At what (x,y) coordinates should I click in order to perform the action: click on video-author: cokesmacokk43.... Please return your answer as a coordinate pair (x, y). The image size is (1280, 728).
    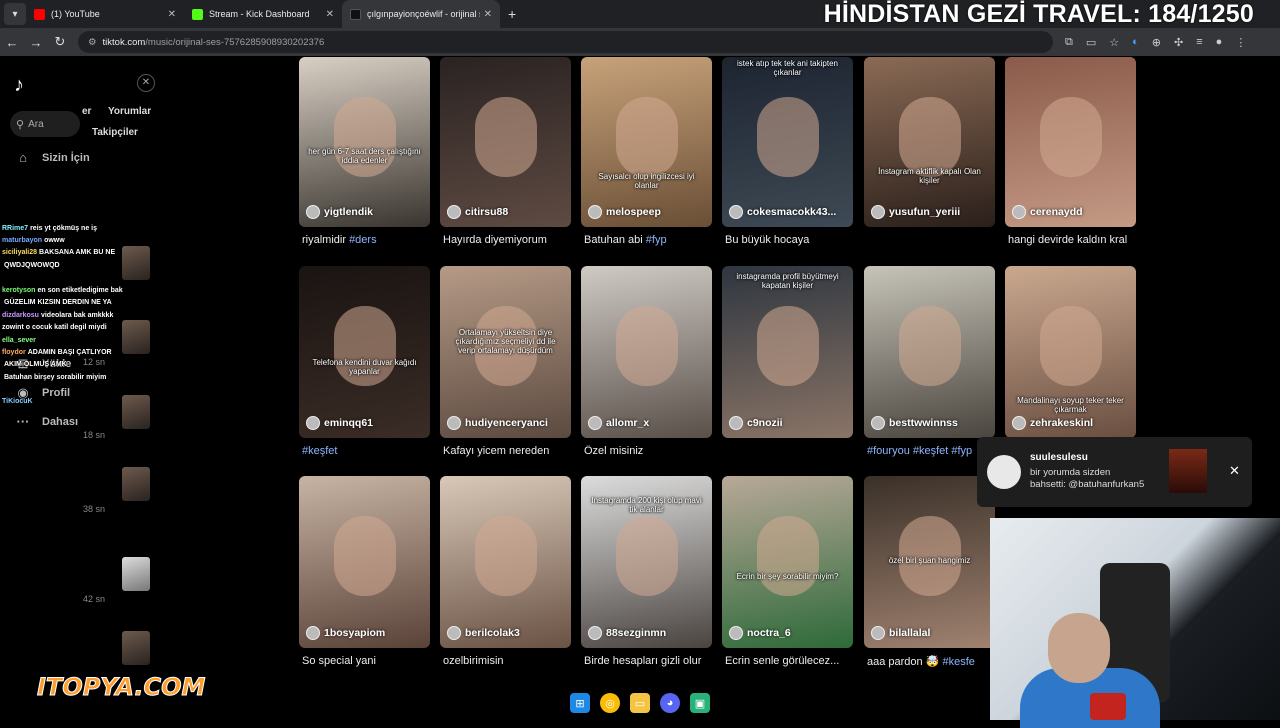
    Looking at the image, I should click on (782, 212).